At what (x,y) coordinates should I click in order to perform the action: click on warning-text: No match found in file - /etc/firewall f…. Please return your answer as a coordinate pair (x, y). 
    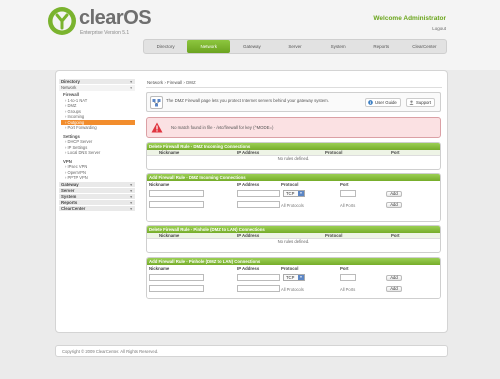
    Looking at the image, I should click on (222, 127).